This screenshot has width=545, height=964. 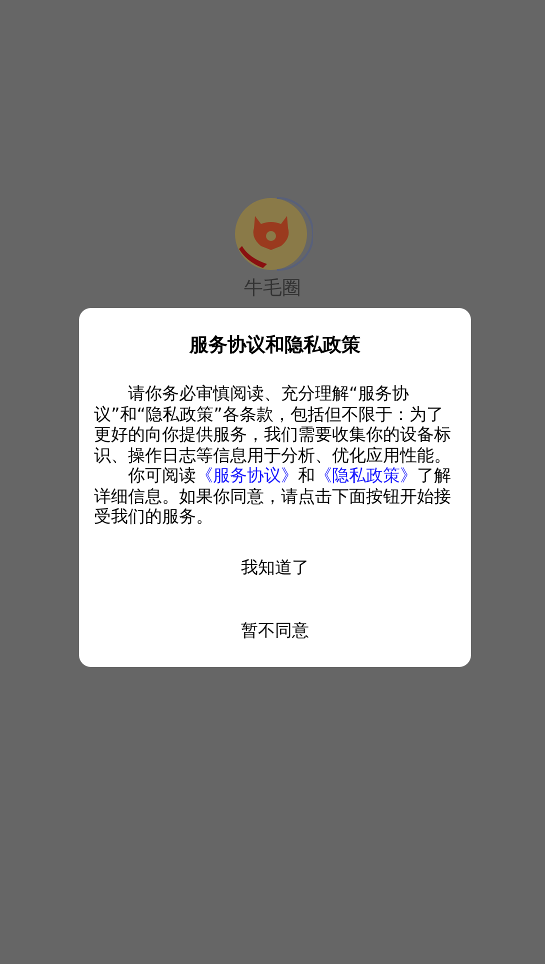 I want to click on dialog-title: 服务协议和隐私政策, so click(x=275, y=345).